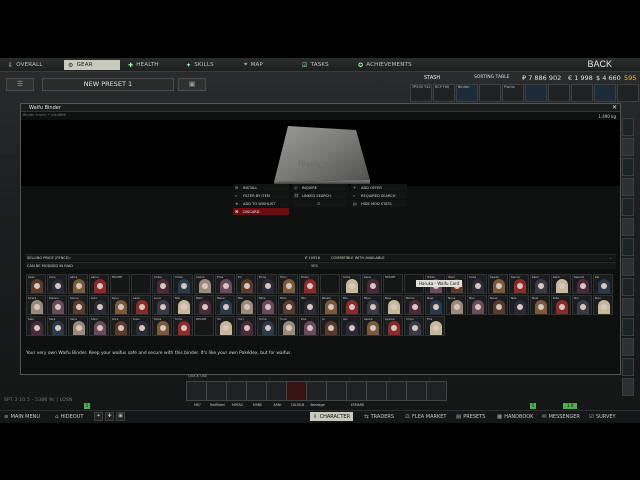 This screenshot has width=640, height=480. I want to click on waifu-card-slot: Noa, so click(519, 305).